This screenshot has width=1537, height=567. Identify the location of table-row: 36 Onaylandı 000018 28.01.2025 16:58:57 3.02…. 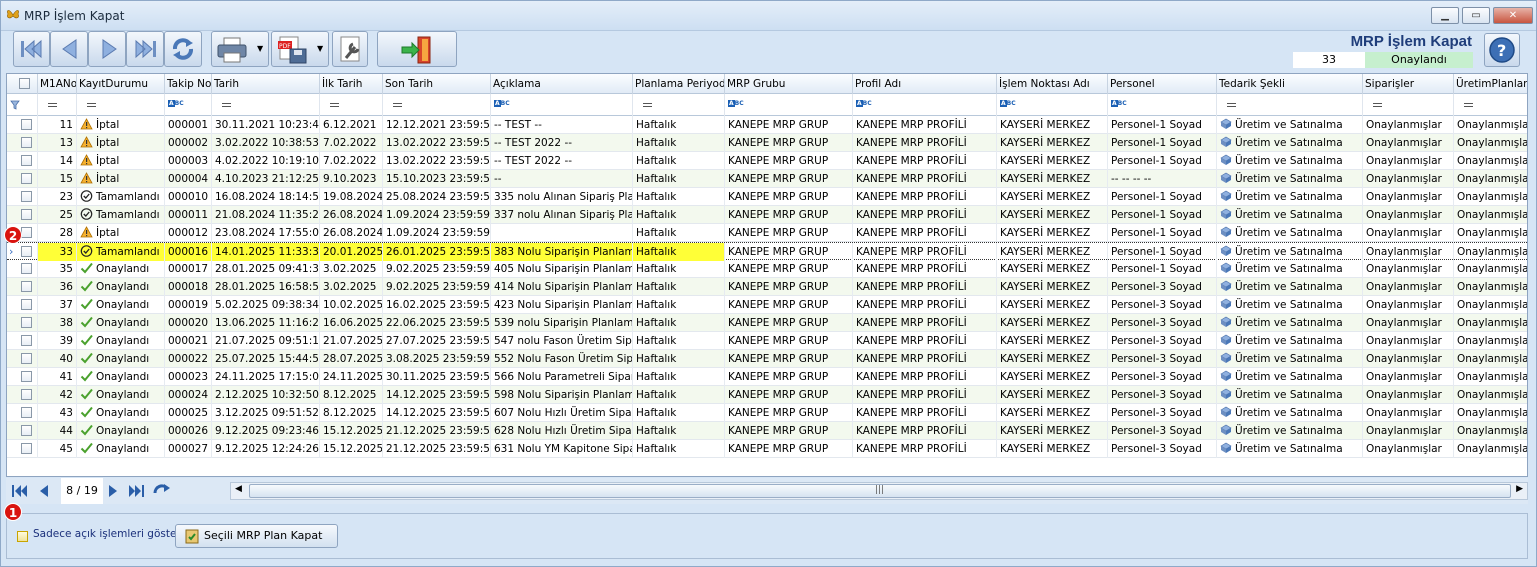
(767, 287).